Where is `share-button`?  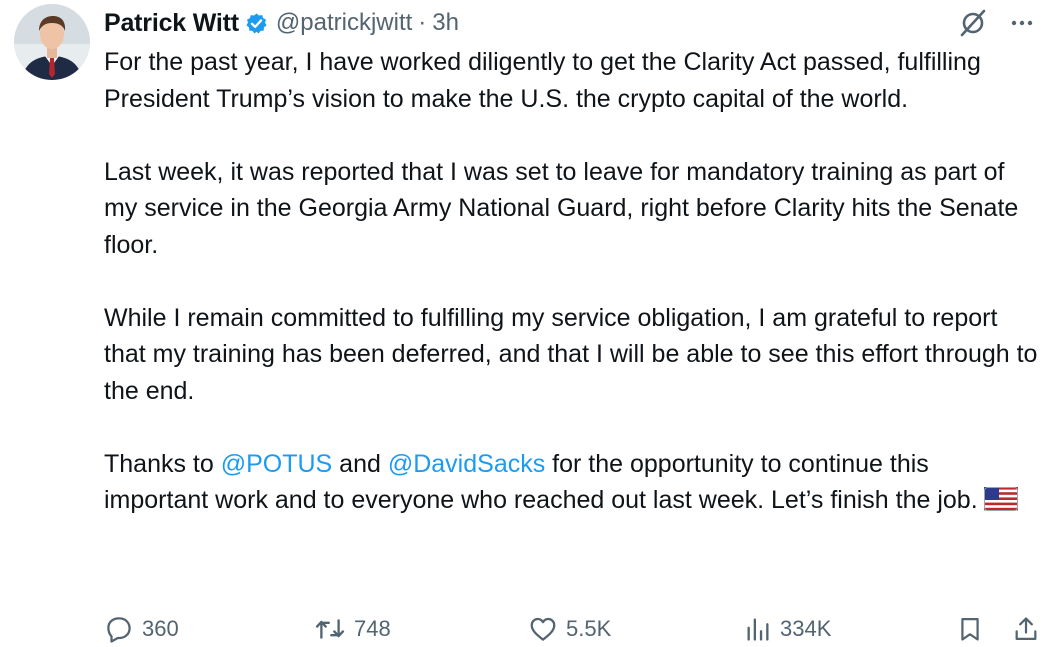 share-button is located at coordinates (1026, 629).